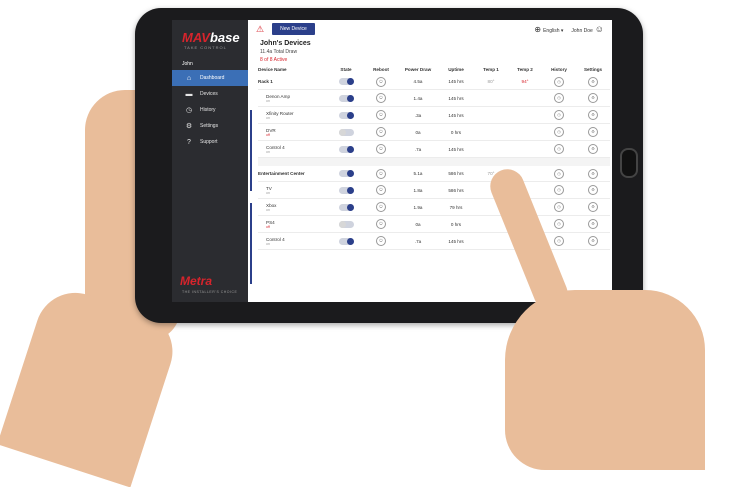 The height and width of the screenshot is (487, 752). What do you see at coordinates (210, 142) in the screenshot?
I see `sidebar-item-support: ? Support` at bounding box center [210, 142].